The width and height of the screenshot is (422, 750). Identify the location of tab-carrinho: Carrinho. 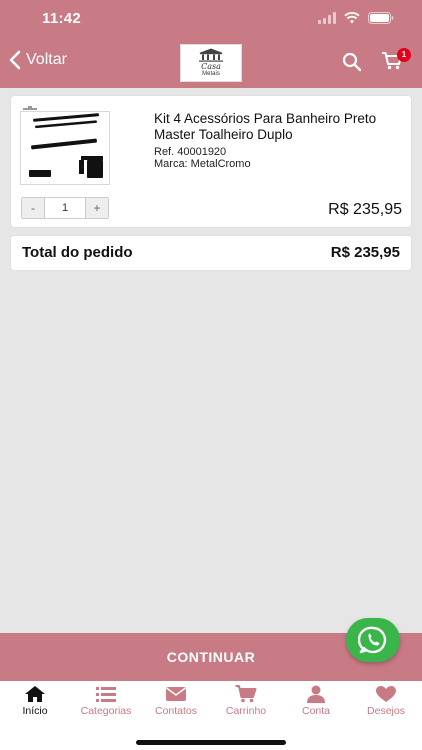
(246, 701).